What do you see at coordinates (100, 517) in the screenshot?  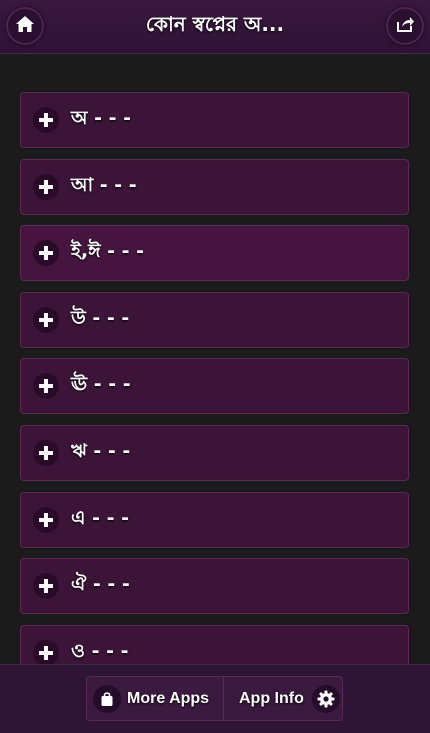 I see `list-item-label: এ - - -` at bounding box center [100, 517].